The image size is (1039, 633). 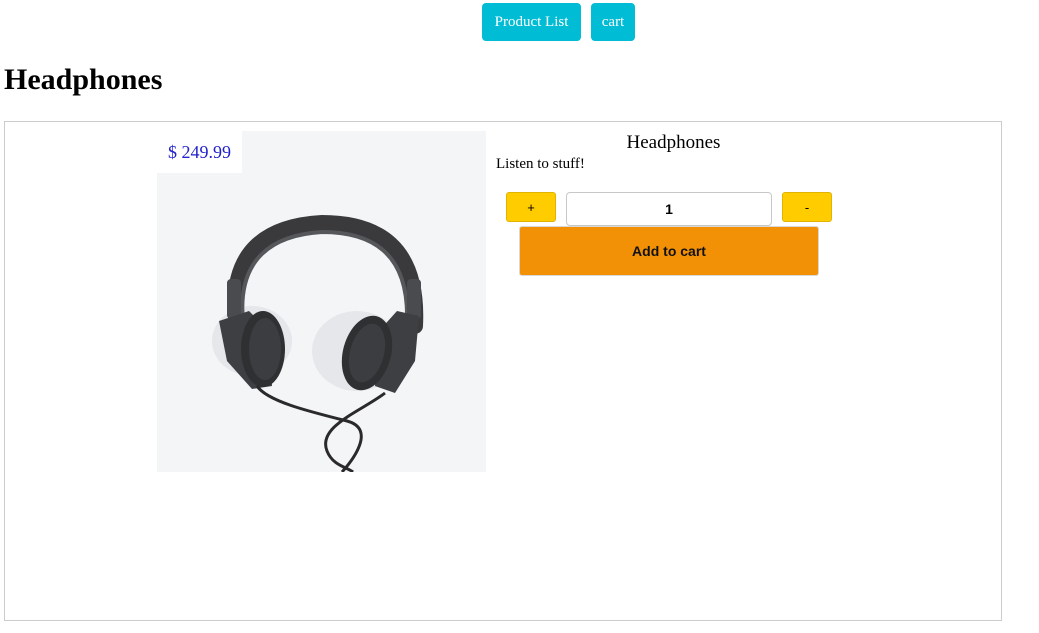 I want to click on decrement-quantity-button: -, so click(x=807, y=207).